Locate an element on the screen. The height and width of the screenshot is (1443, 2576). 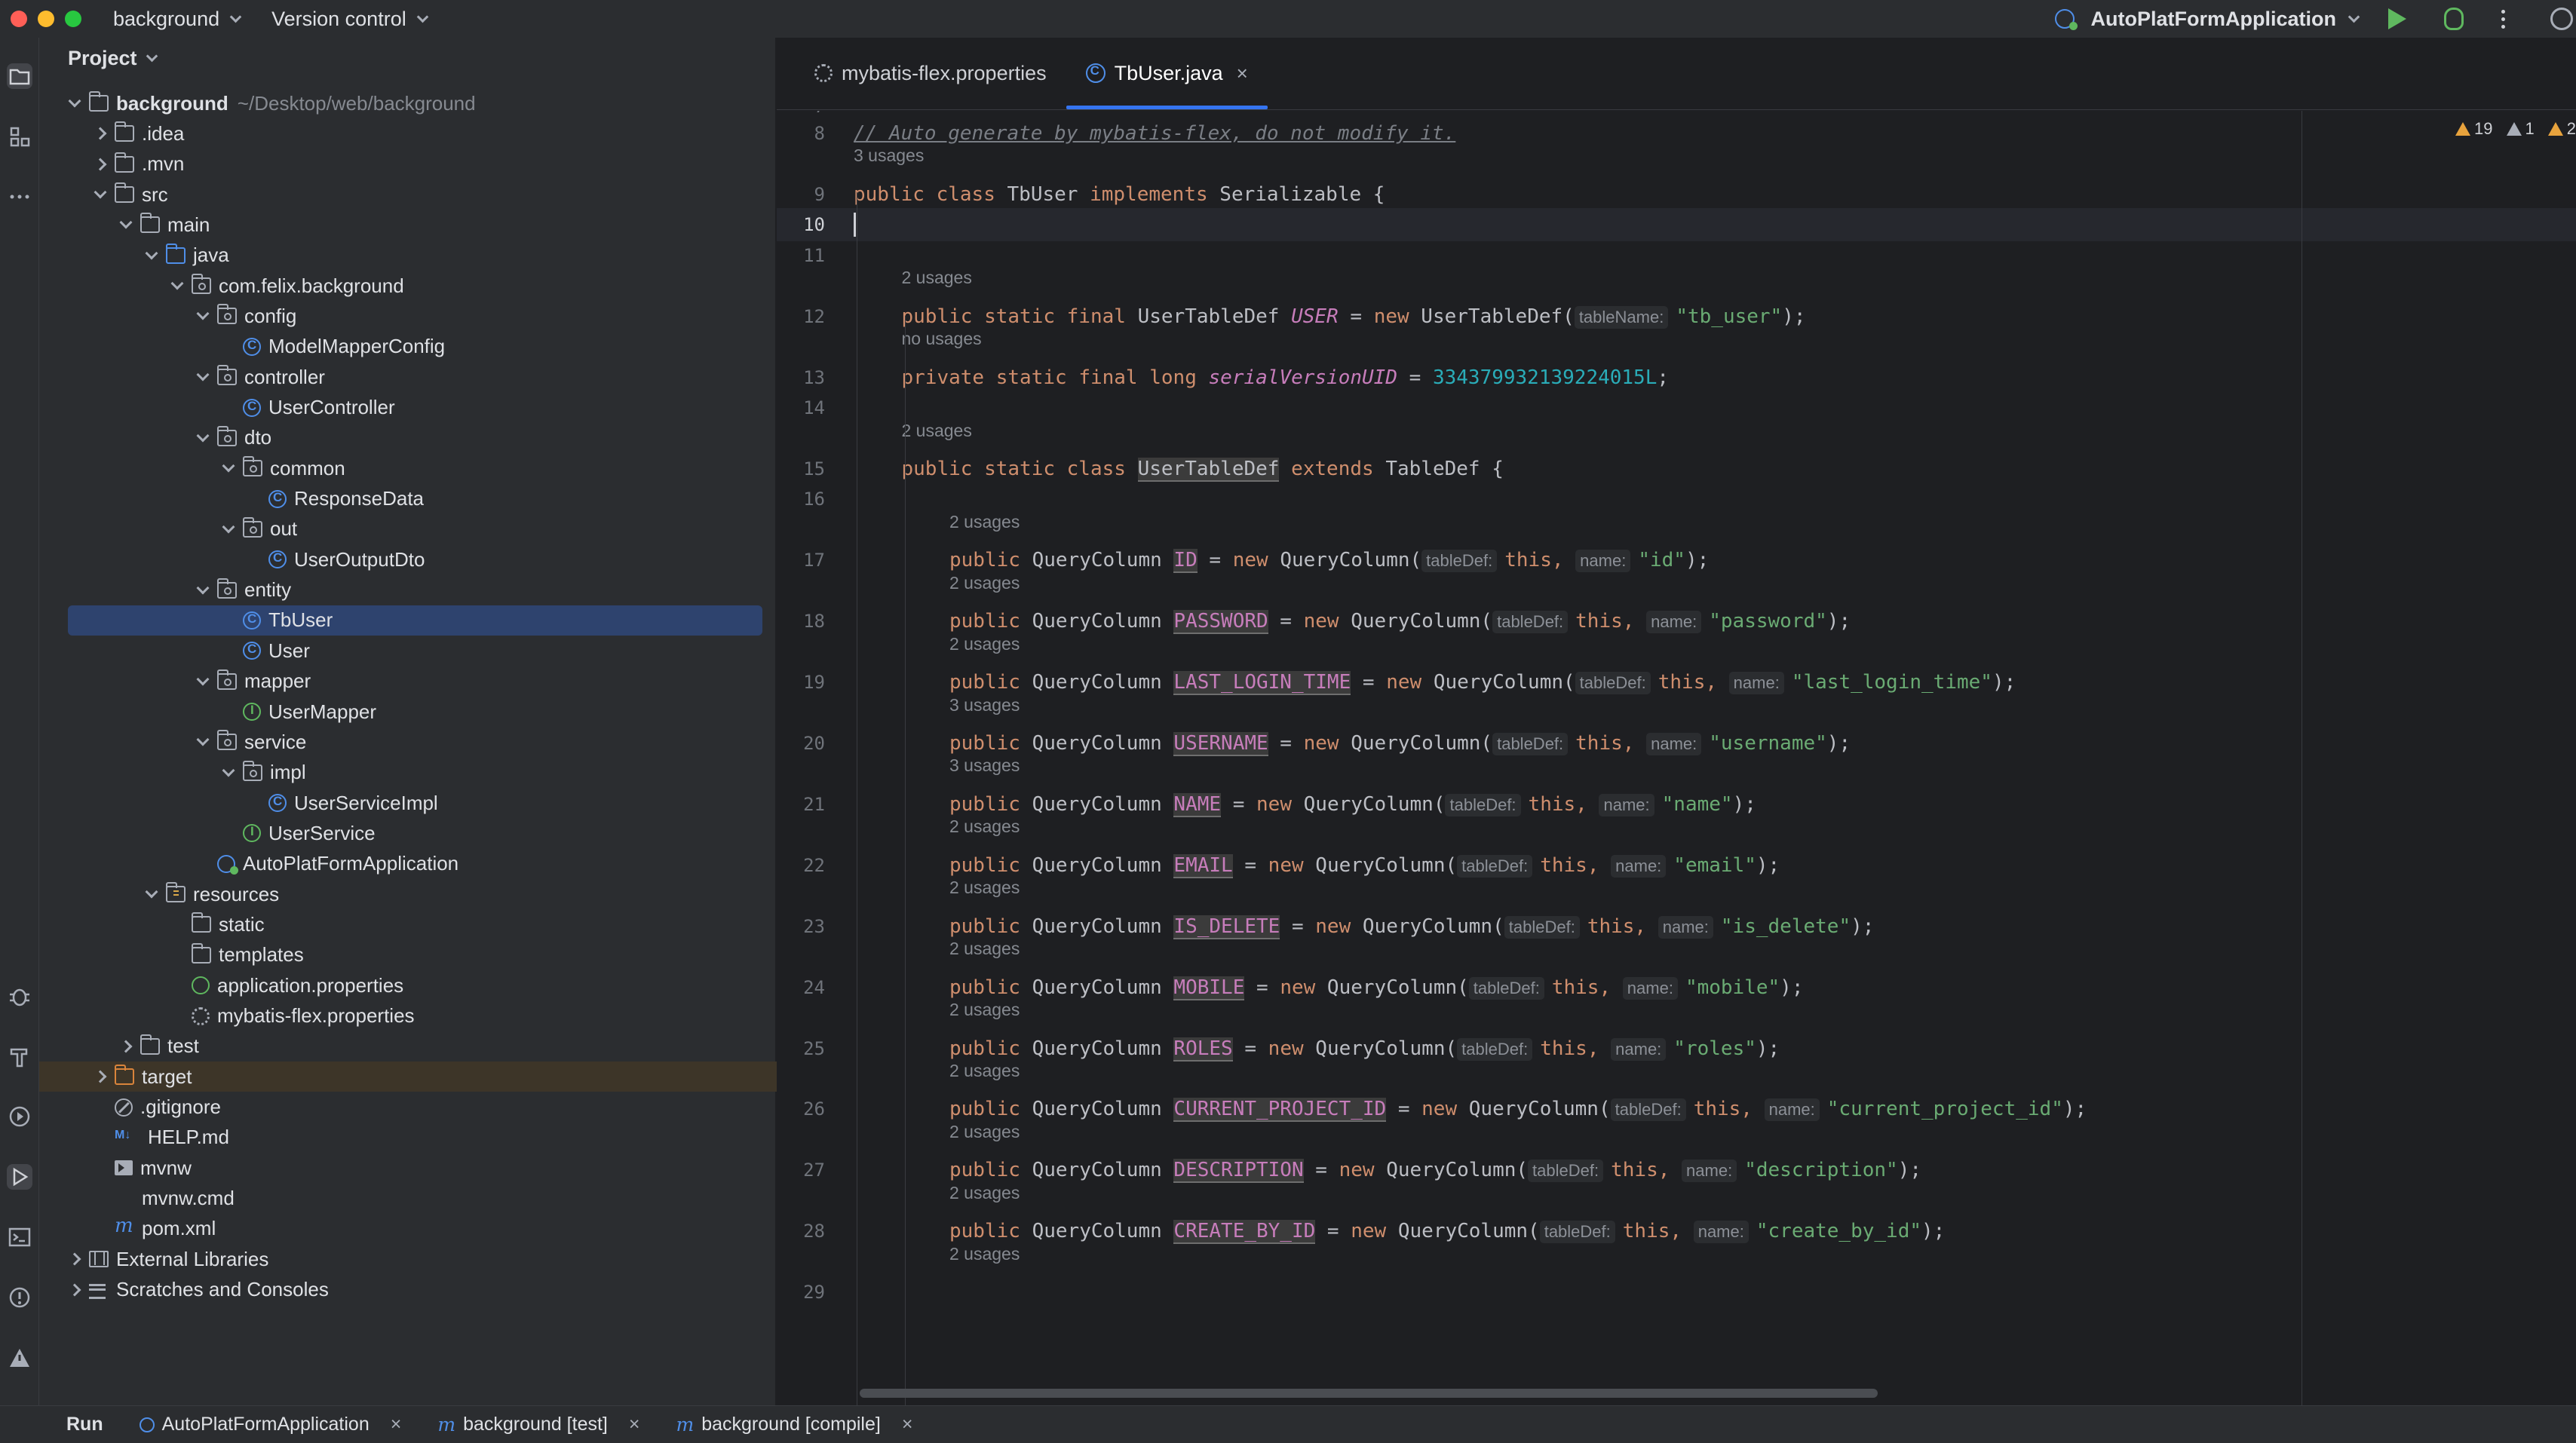
tree-node-responsedata: ResponseData is located at coordinates (408, 499).